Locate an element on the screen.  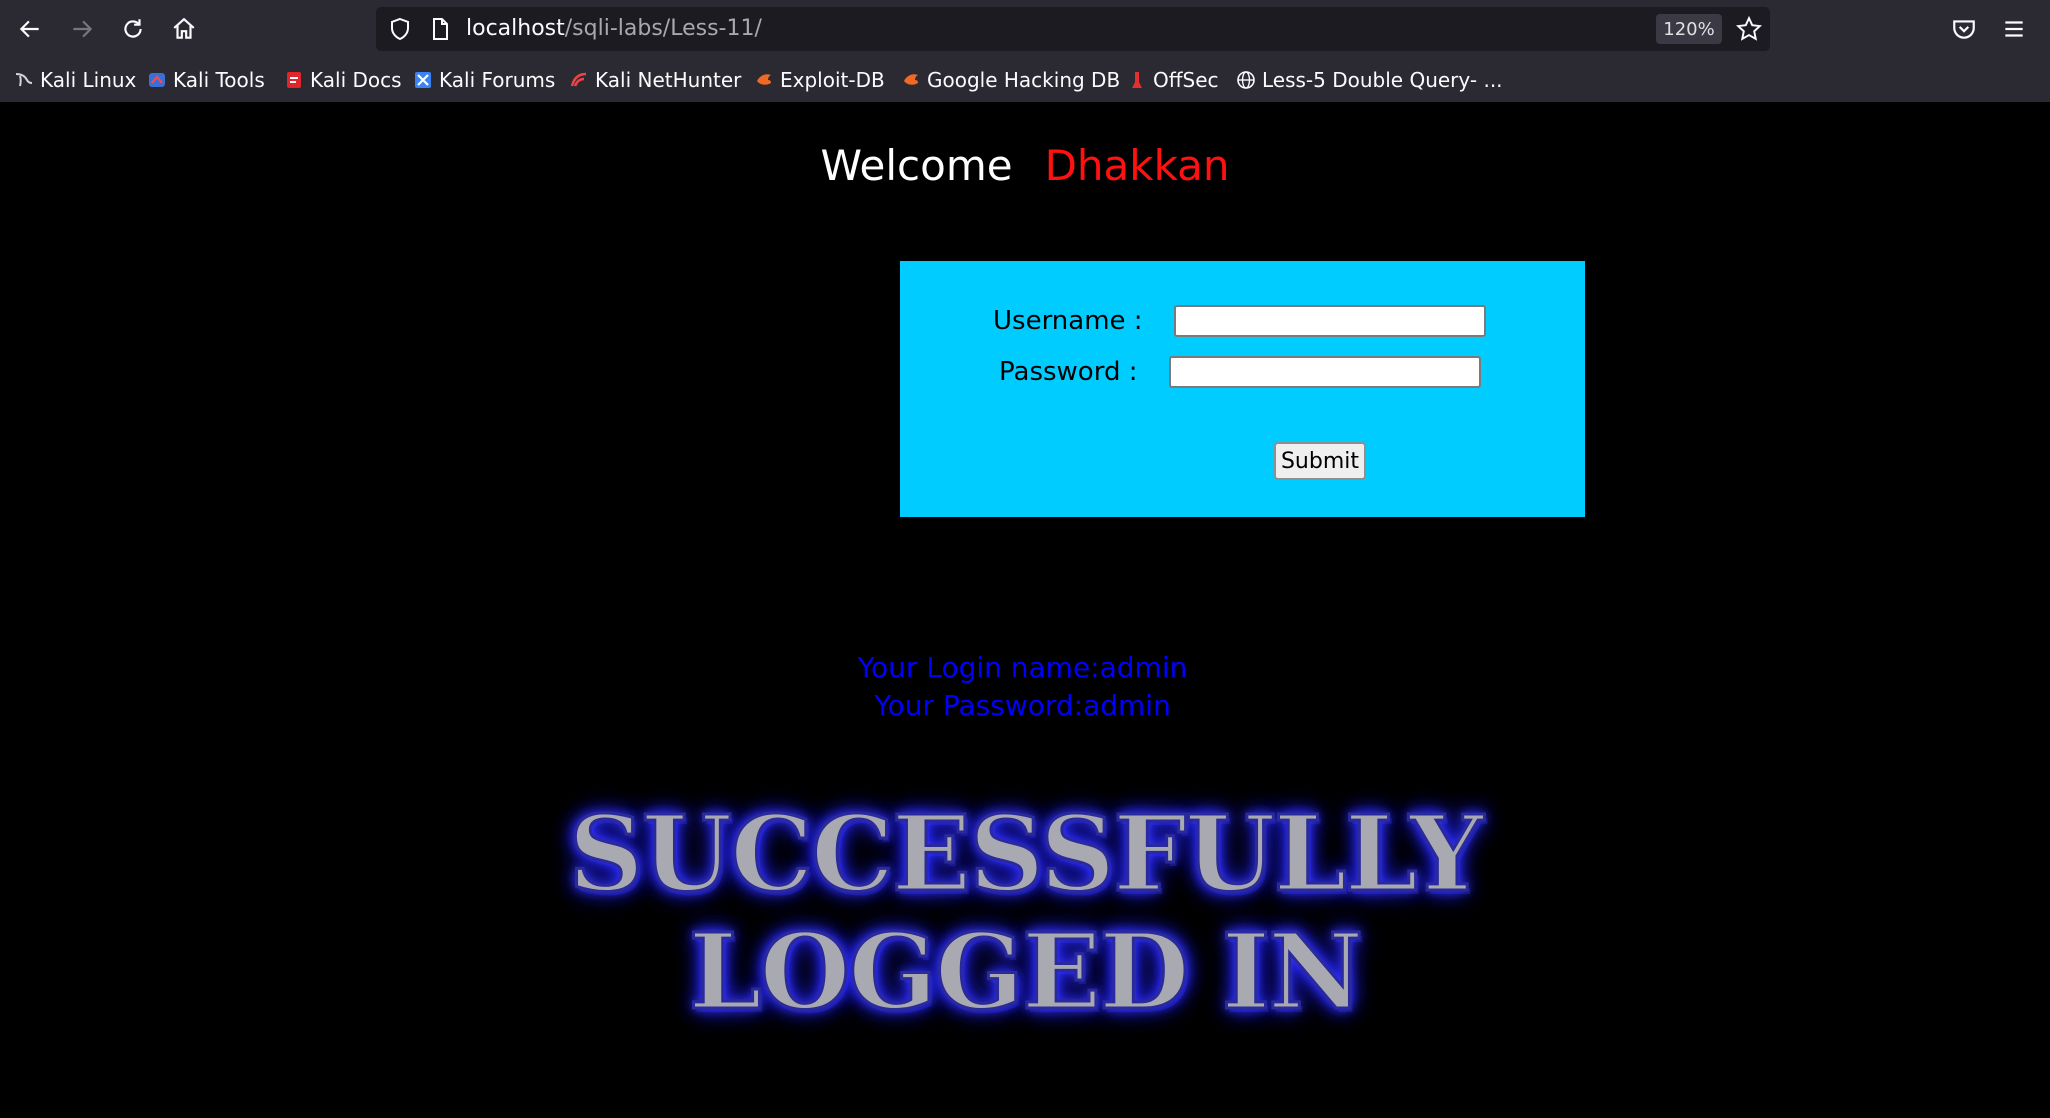
exploit-db-icon is located at coordinates (764, 80).